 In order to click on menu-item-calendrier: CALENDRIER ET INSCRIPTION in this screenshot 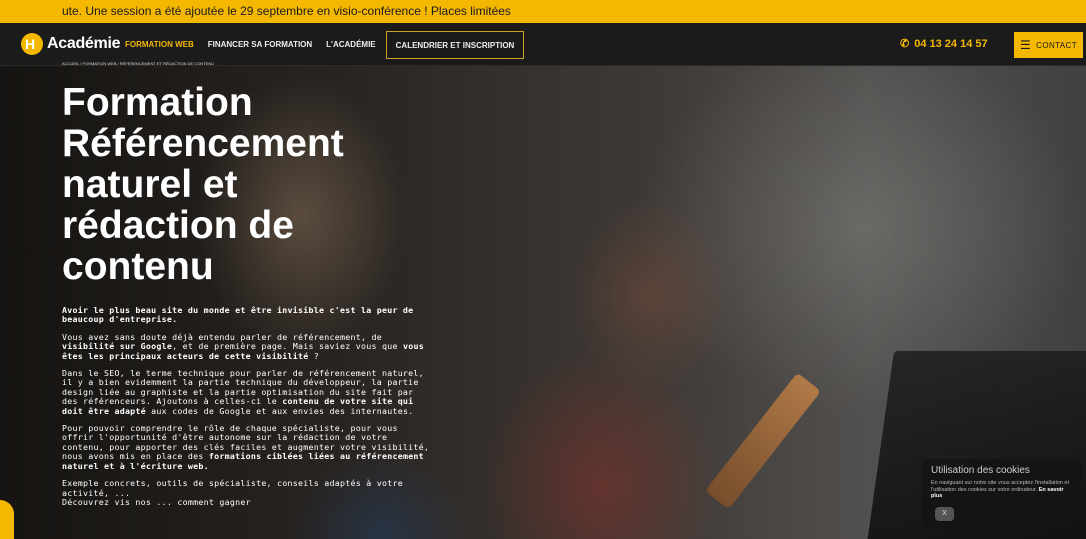, I will do `click(455, 44)`.